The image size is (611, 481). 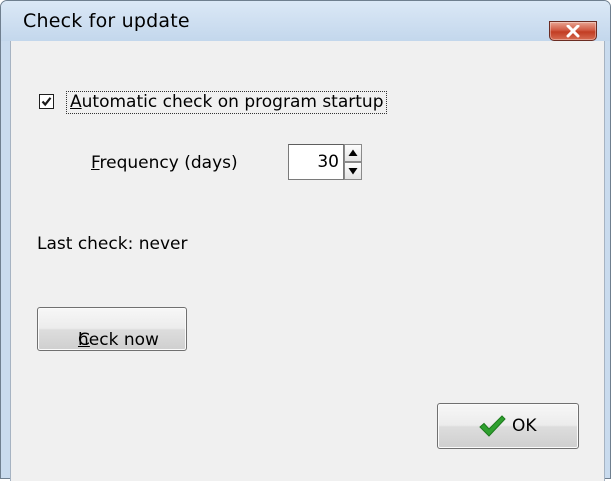 I want to click on green-check-icon, so click(x=492, y=426).